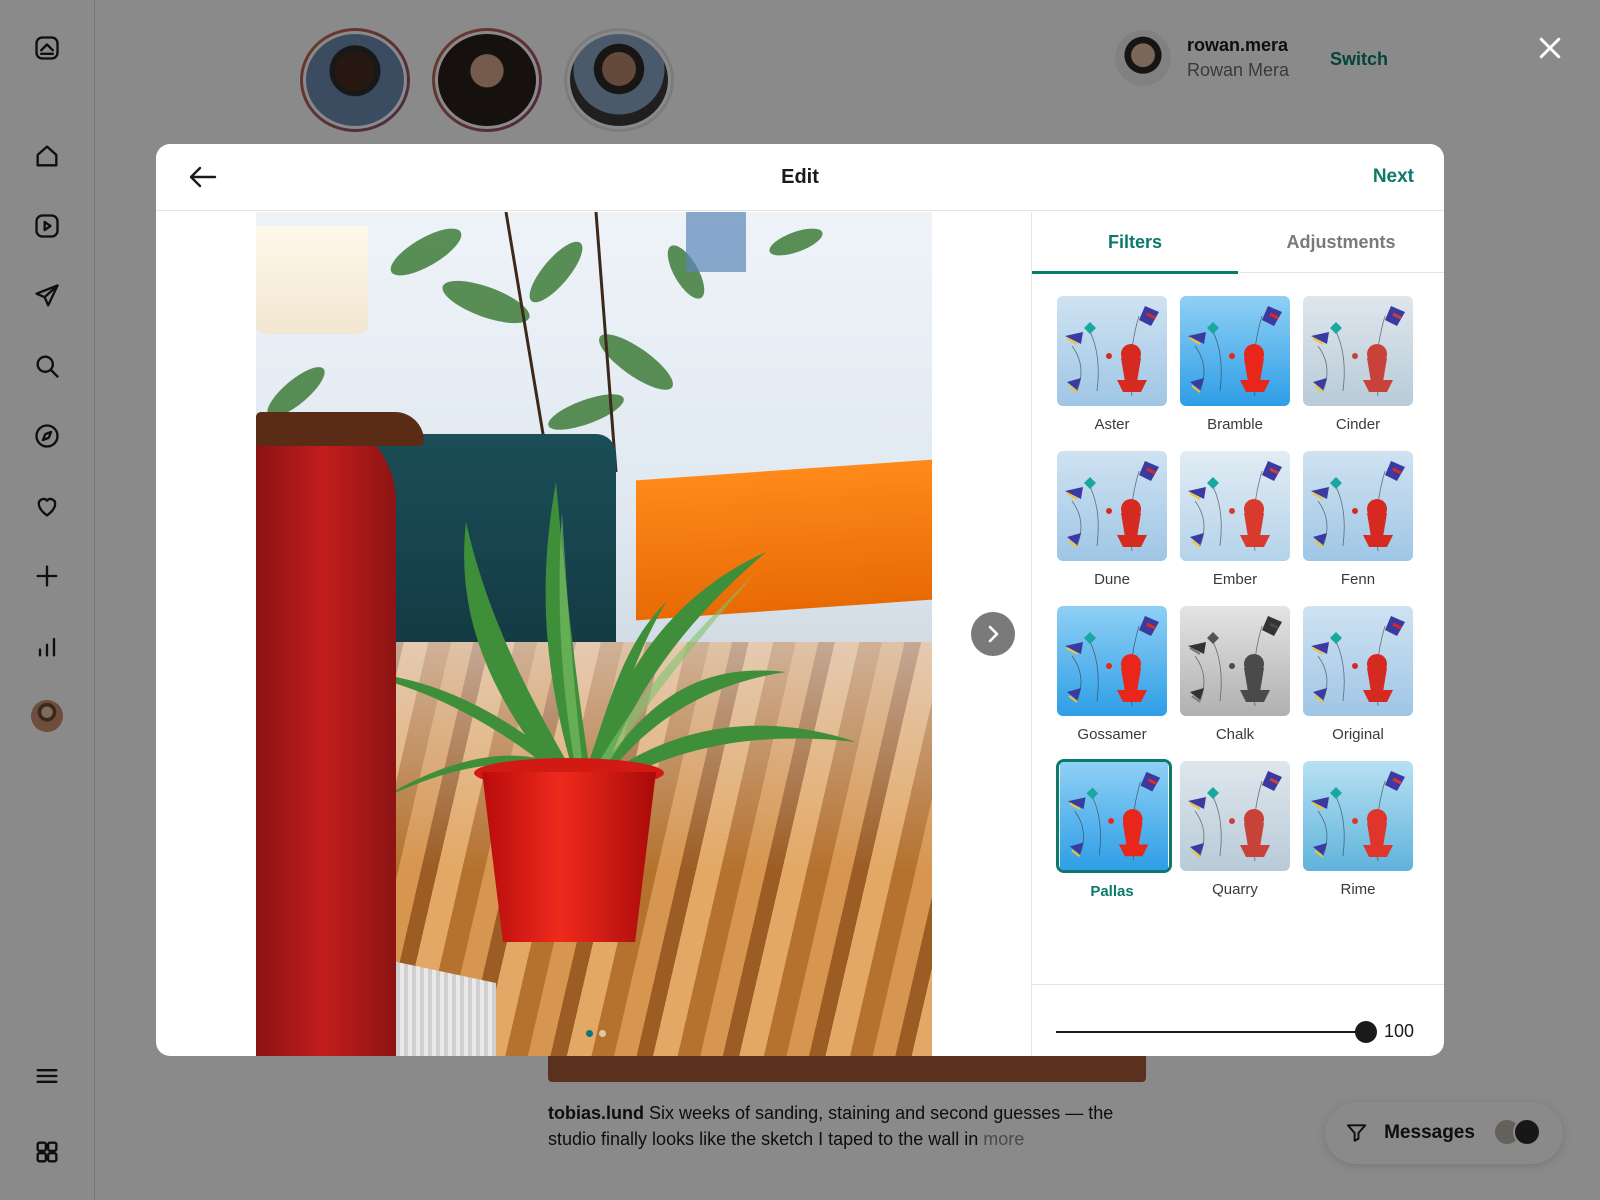  I want to click on filter-label: Fenn, so click(1358, 579).